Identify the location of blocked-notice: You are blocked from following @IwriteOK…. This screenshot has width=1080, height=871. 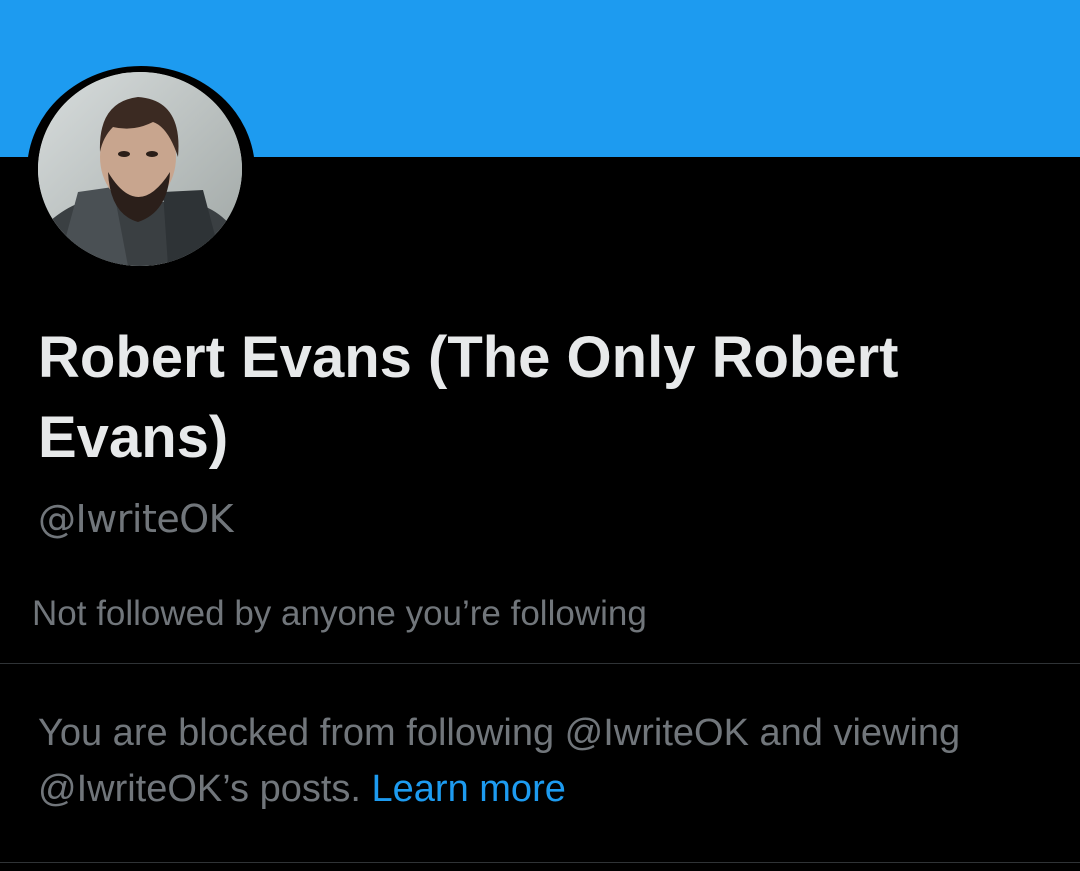
(538, 761).